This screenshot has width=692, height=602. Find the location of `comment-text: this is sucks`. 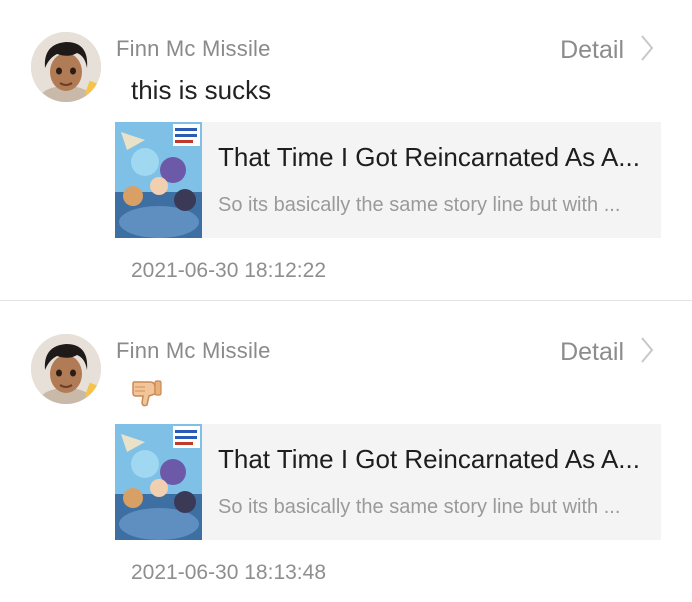

comment-text: this is sucks is located at coordinates (201, 90).